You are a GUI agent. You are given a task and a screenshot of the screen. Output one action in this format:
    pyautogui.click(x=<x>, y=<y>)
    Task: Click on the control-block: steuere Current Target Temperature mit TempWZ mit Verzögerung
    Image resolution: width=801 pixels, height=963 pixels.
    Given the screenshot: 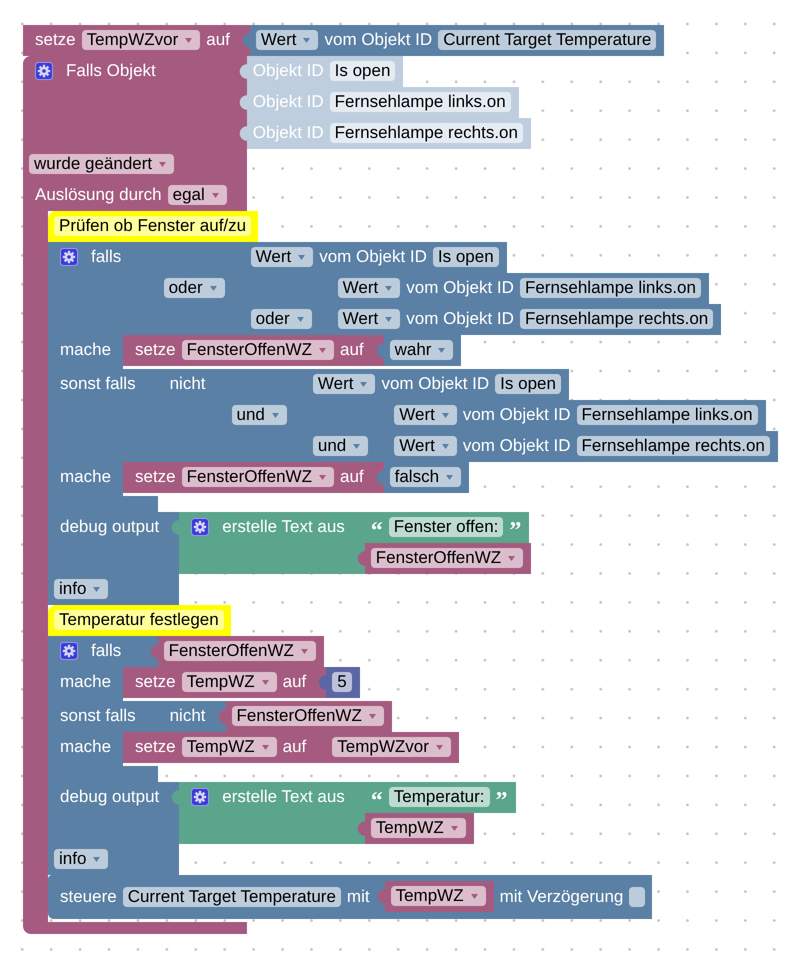 What is the action you would take?
    pyautogui.click(x=350, y=897)
    